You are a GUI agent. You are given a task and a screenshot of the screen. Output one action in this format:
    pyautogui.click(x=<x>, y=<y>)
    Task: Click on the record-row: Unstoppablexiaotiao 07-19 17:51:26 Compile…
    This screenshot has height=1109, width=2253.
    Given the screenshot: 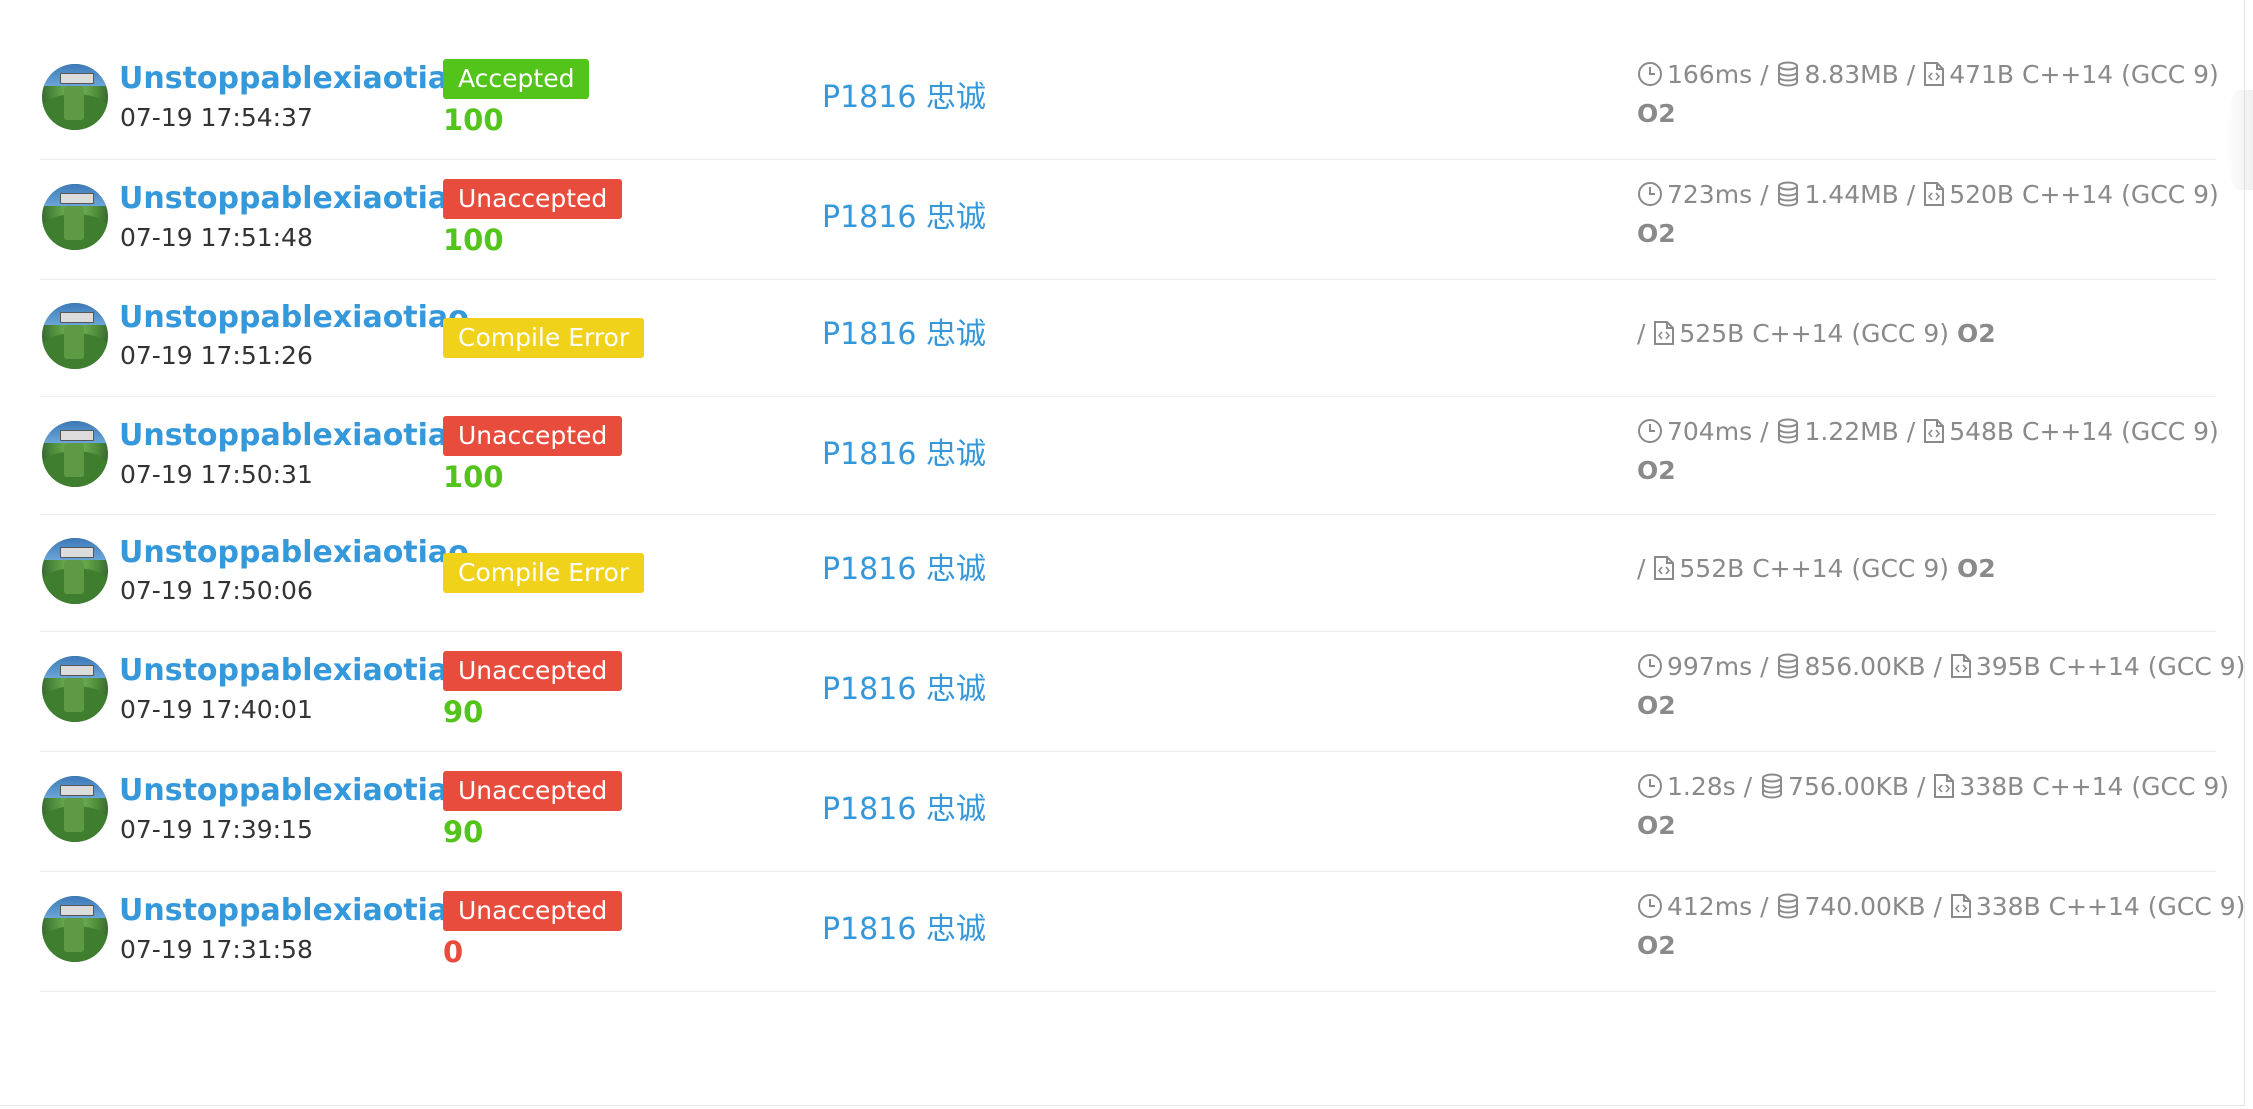 What is the action you would take?
    pyautogui.click(x=1128, y=338)
    